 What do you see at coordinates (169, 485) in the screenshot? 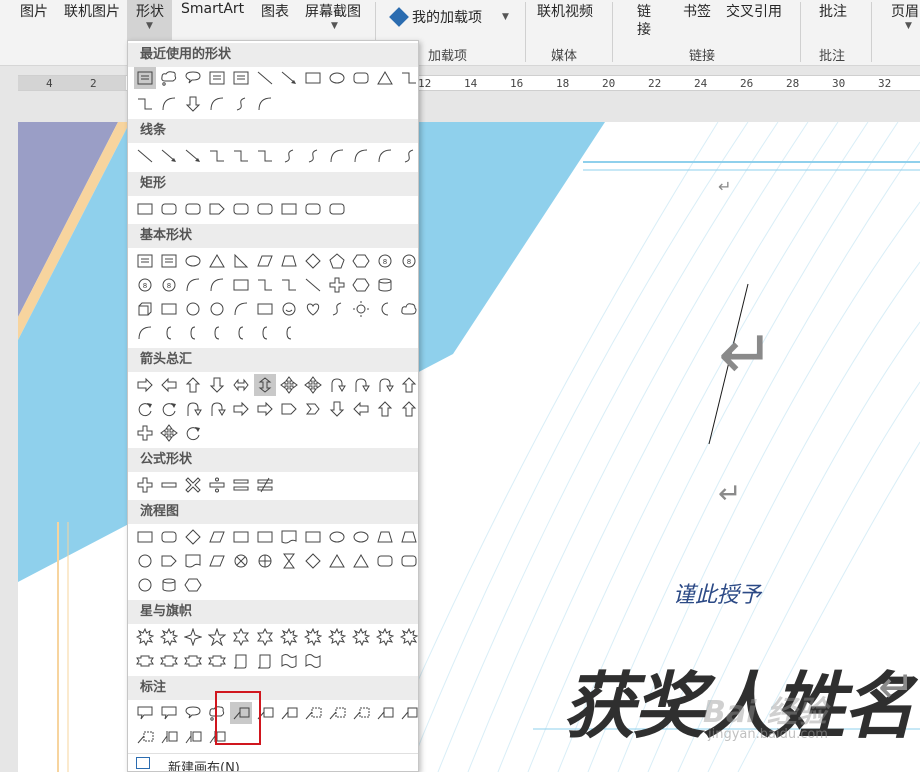
I see `shape-minus-icon` at bounding box center [169, 485].